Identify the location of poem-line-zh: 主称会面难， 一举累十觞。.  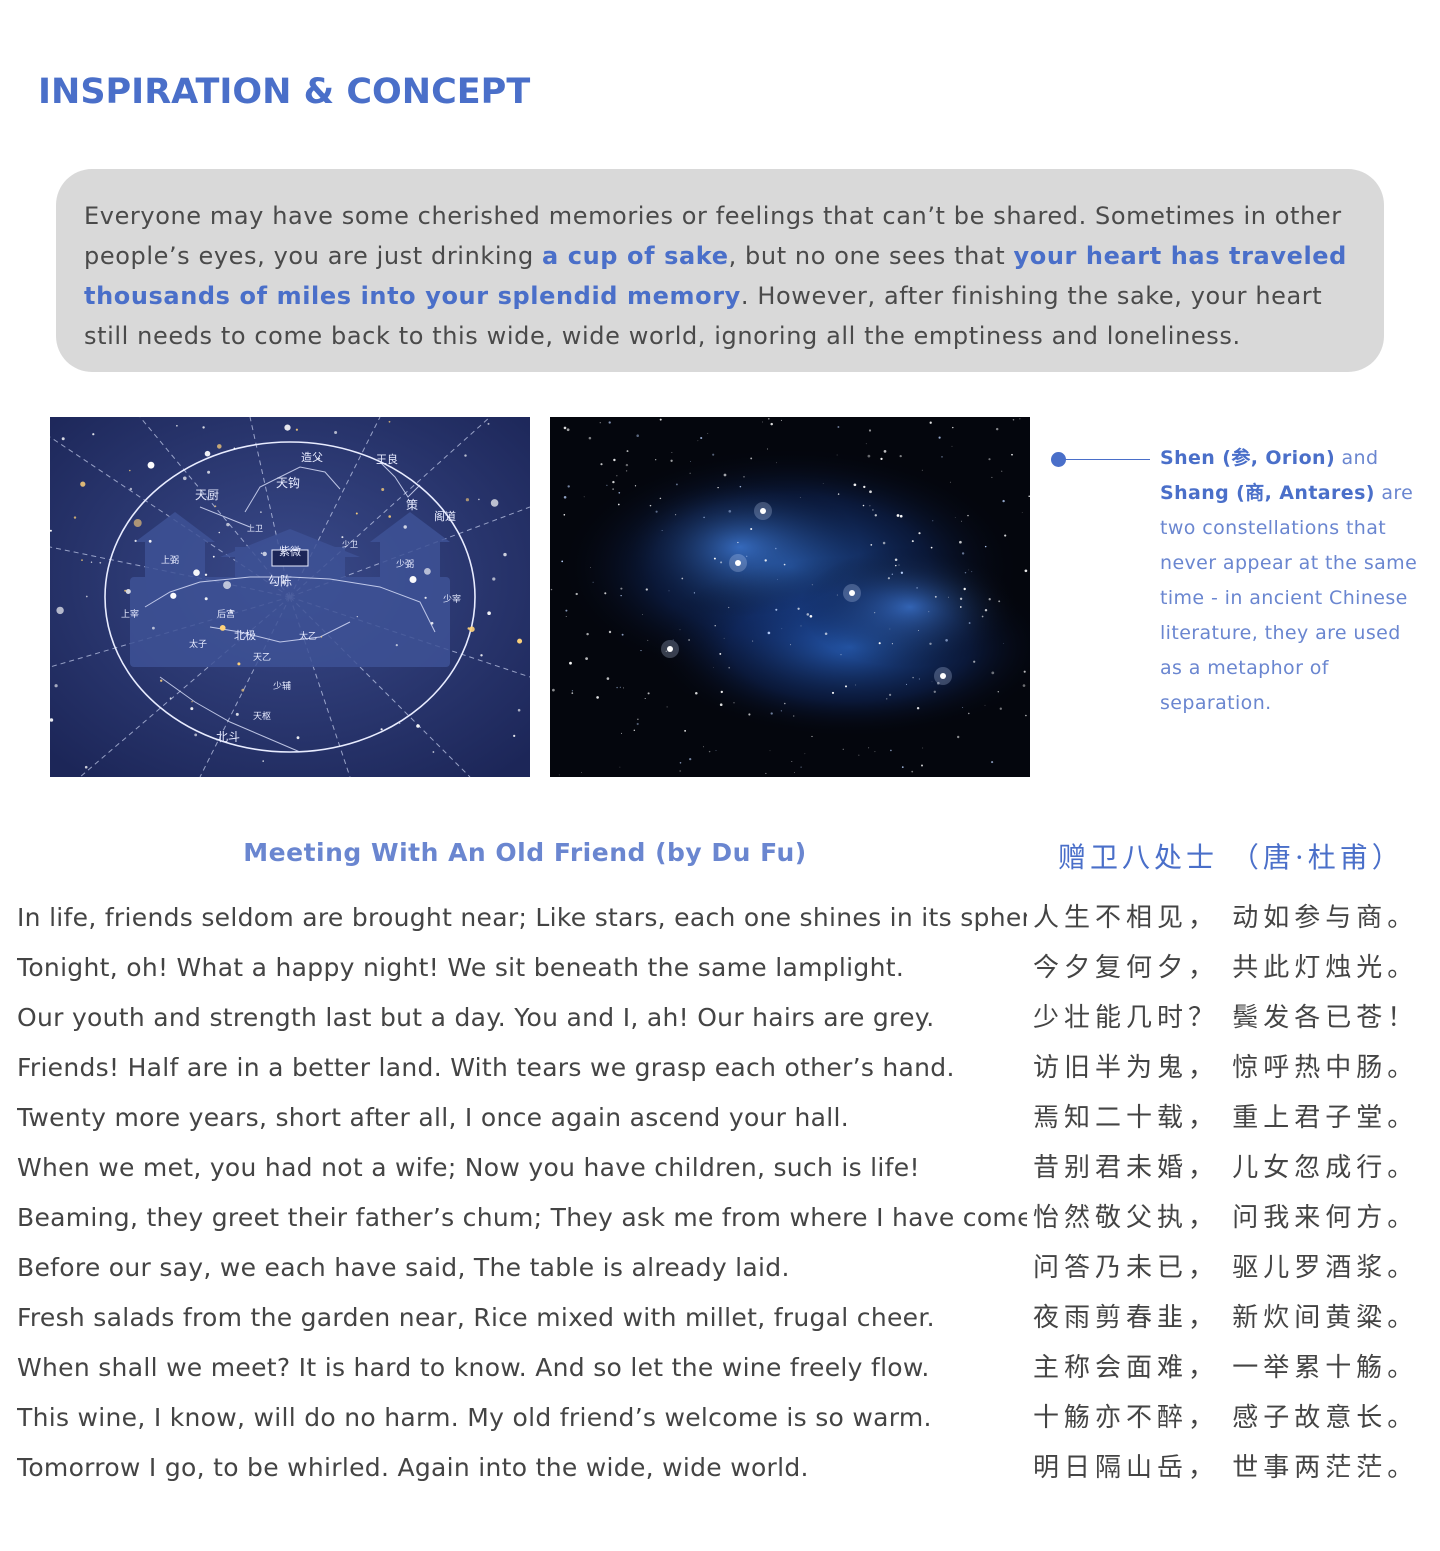
(1226, 1368).